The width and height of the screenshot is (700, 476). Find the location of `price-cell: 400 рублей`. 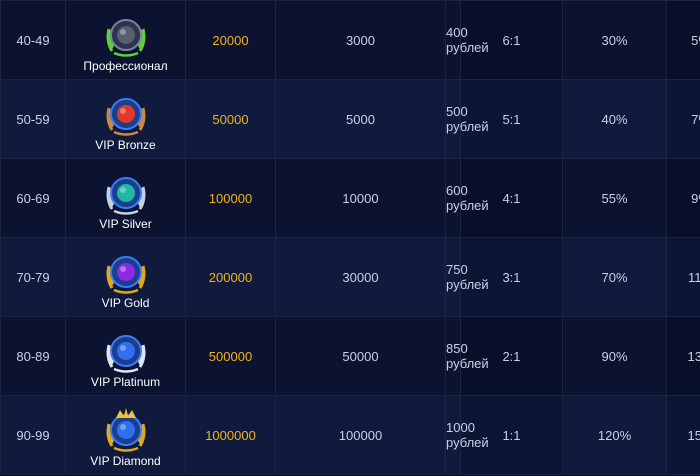

price-cell: 400 рублей is located at coordinates (467, 40).